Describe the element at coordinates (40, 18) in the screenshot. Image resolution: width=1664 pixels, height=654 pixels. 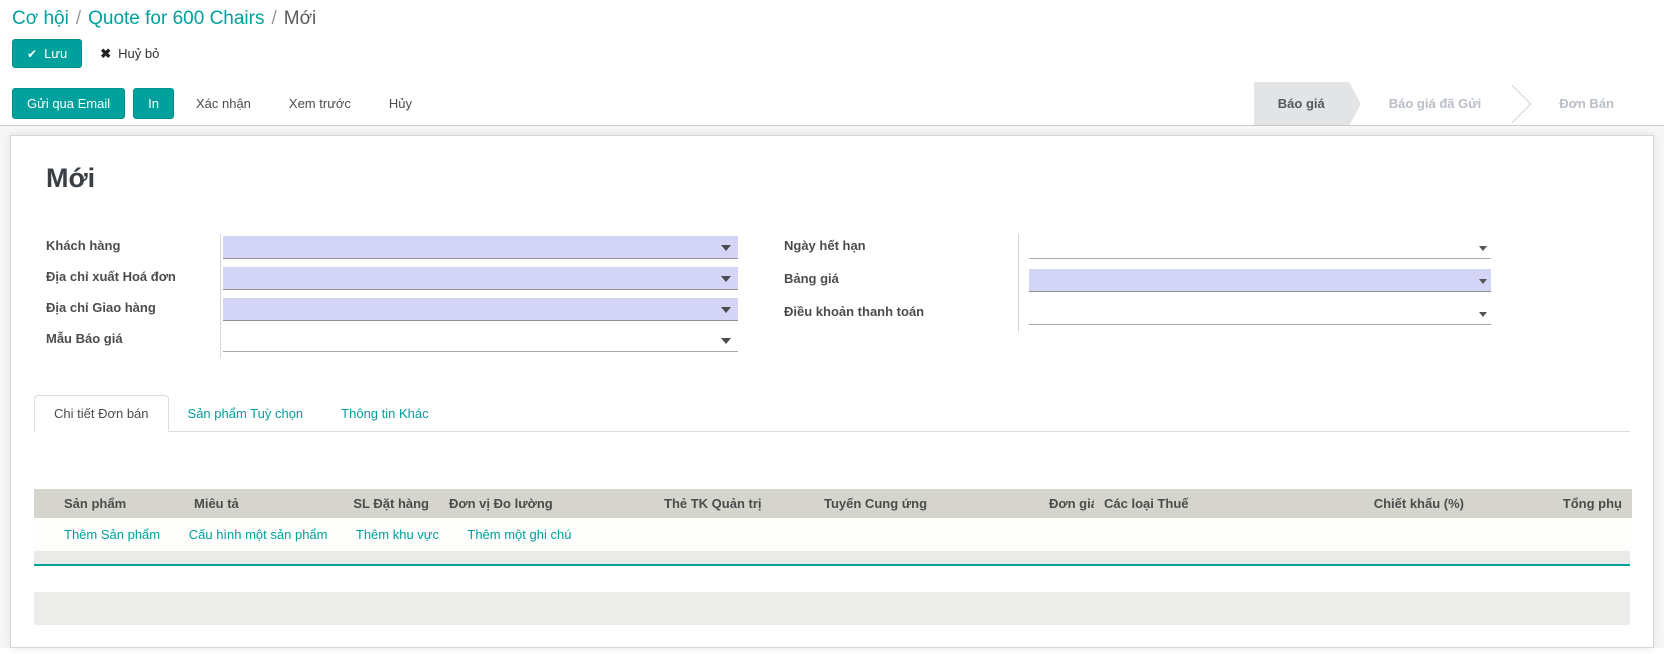
I see `breadcrumb-link-opportunity: Cơ hội` at that location.